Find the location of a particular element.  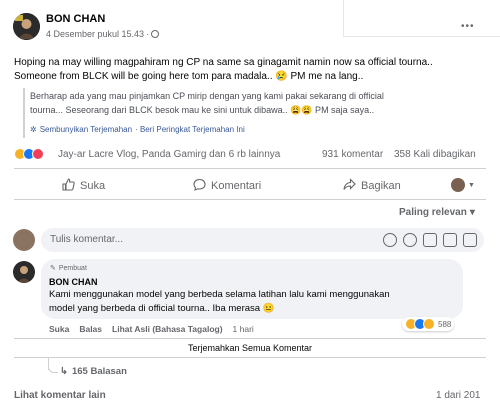

view-replies-link: ↳ 165 Balasan is located at coordinates (93, 371).